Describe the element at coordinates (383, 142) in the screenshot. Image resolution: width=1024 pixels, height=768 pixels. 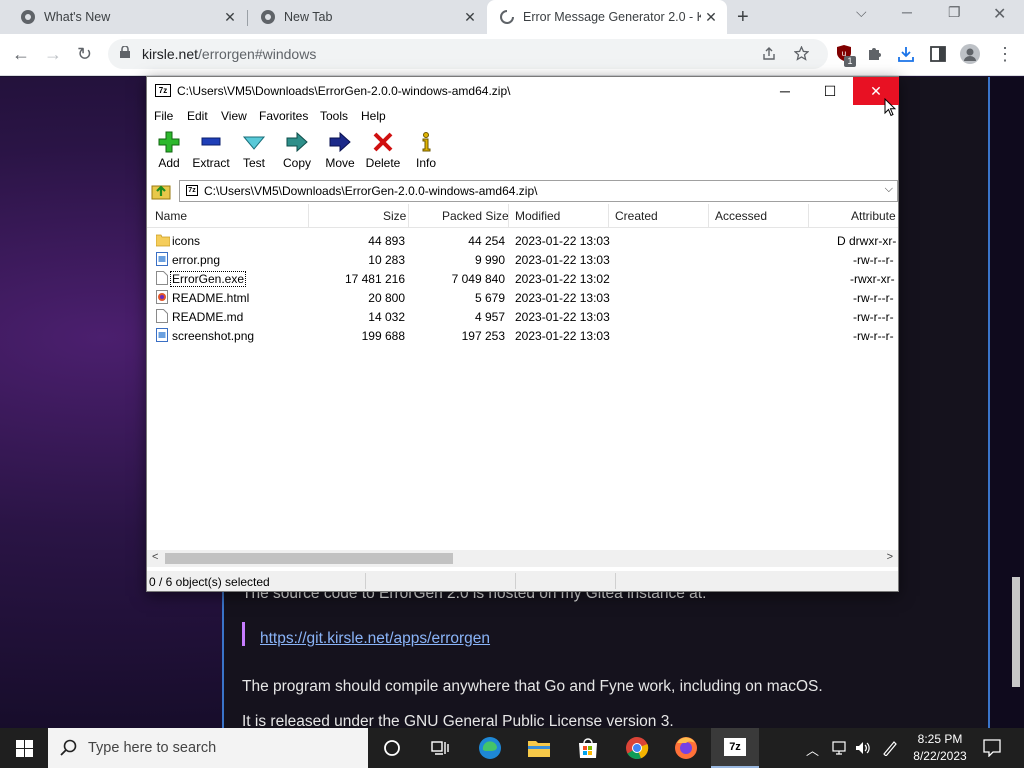
I see `delete-x-icon` at that location.